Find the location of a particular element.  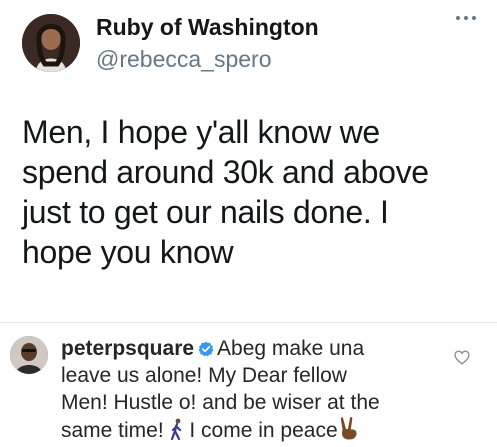

author-name: Ruby of Washington is located at coordinates (207, 27).